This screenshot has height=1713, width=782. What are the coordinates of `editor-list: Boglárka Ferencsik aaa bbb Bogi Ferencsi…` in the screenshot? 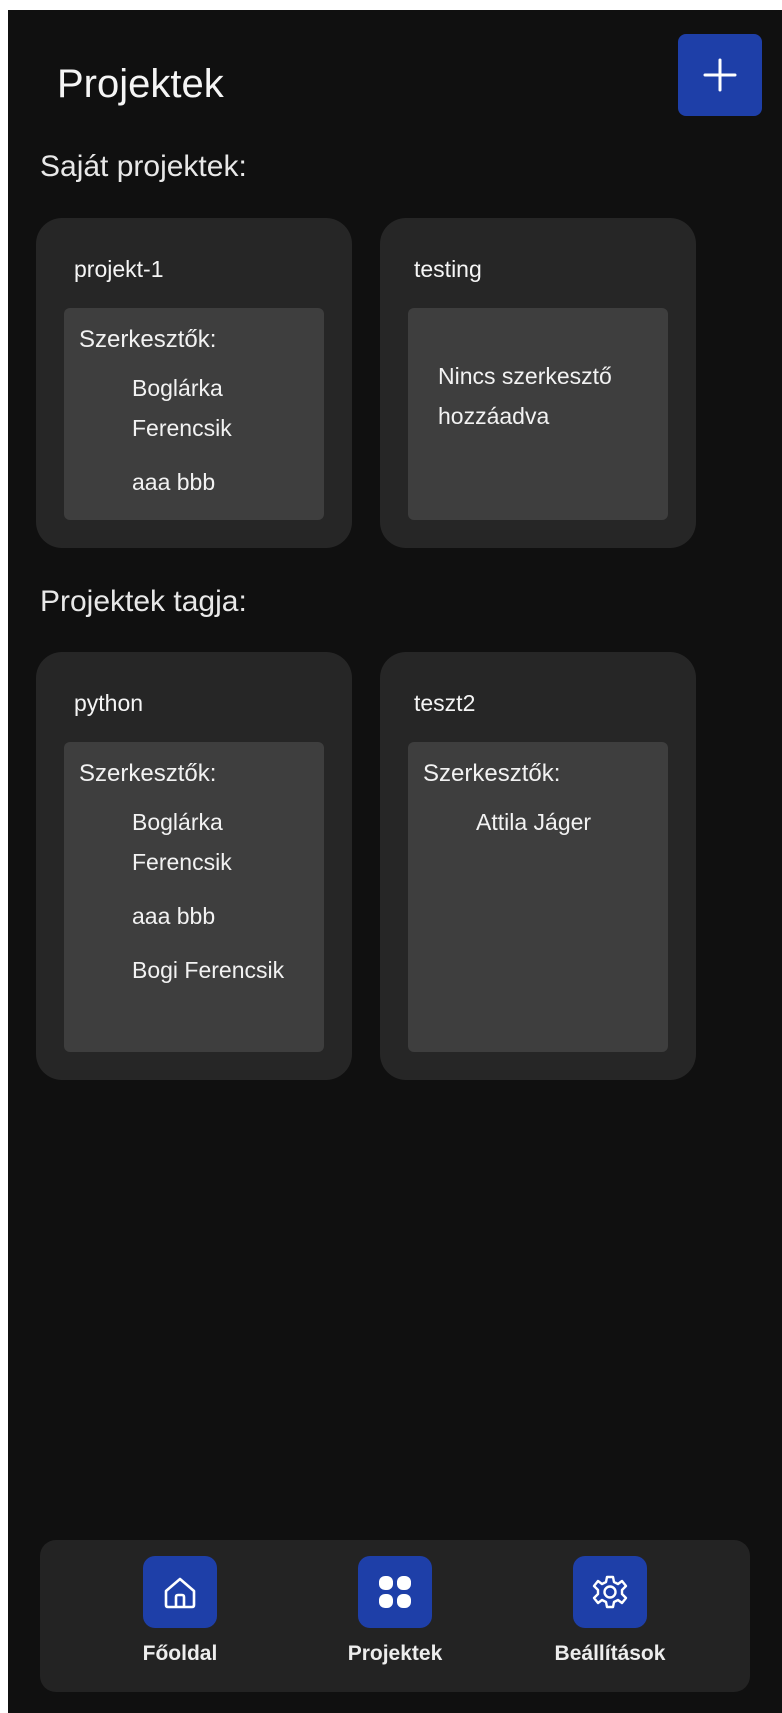 It's located at (217, 903).